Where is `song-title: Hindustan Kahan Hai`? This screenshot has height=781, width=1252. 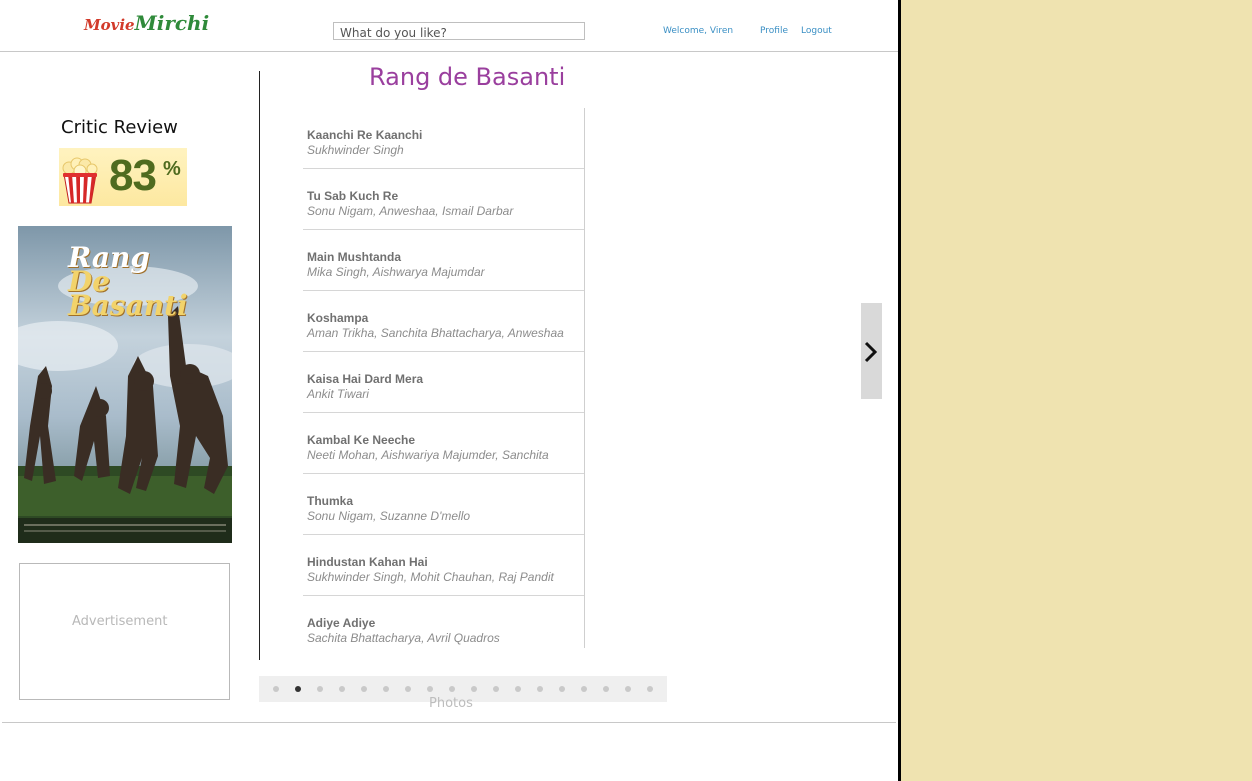 song-title: Hindustan Kahan Hai is located at coordinates (367, 562).